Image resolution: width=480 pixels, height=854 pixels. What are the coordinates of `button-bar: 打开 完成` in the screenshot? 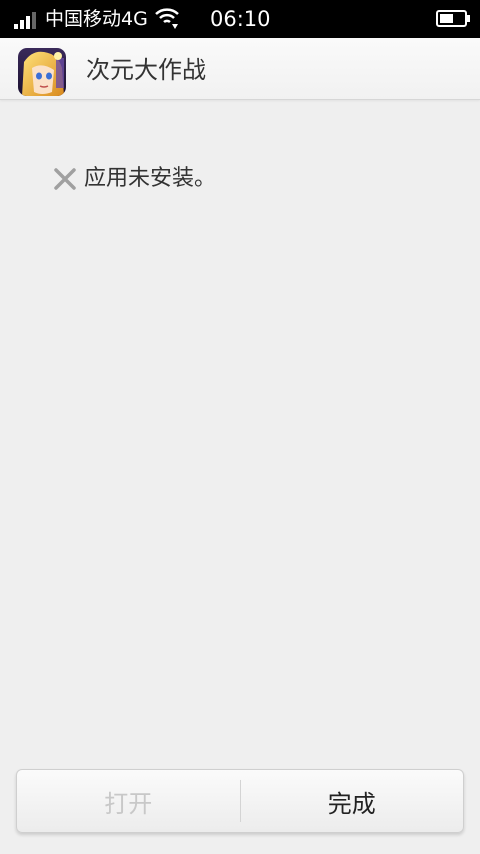 It's located at (240, 801).